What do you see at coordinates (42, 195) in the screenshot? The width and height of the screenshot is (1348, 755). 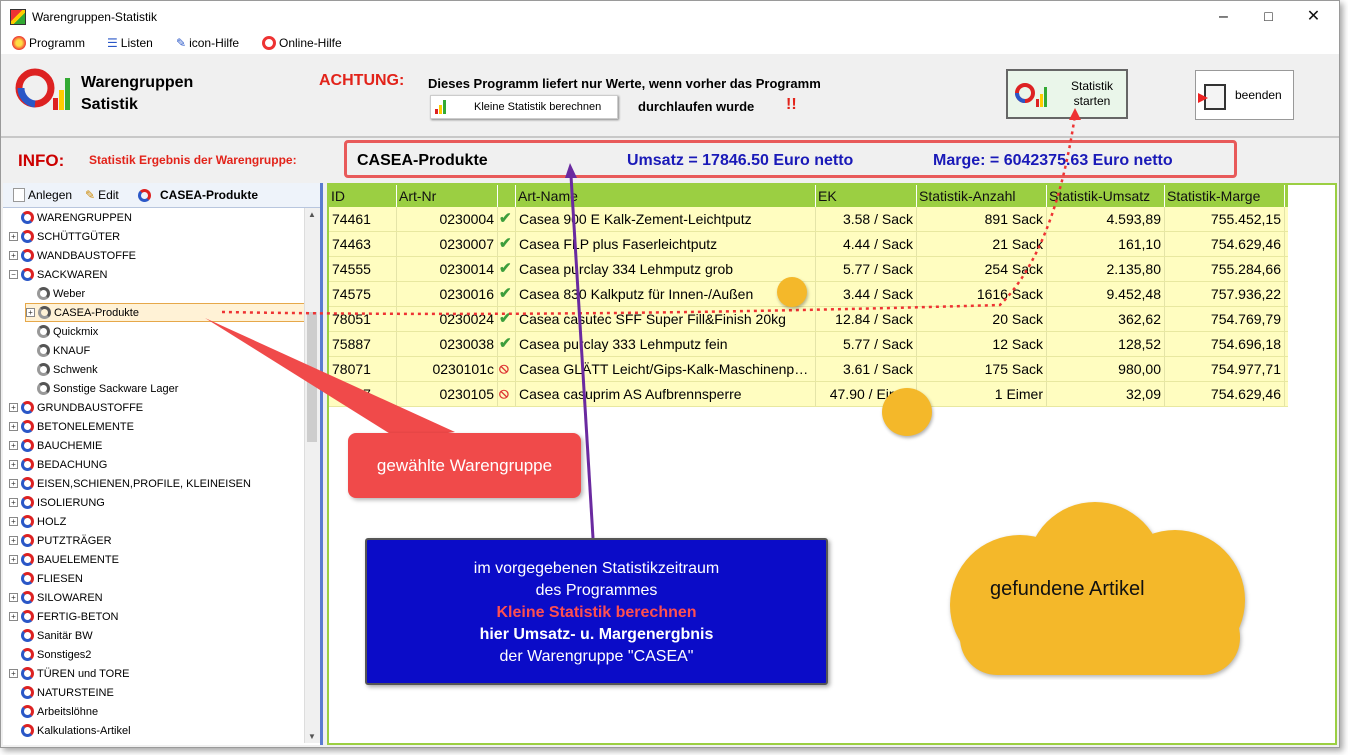 I see `add-button: Anlegen` at bounding box center [42, 195].